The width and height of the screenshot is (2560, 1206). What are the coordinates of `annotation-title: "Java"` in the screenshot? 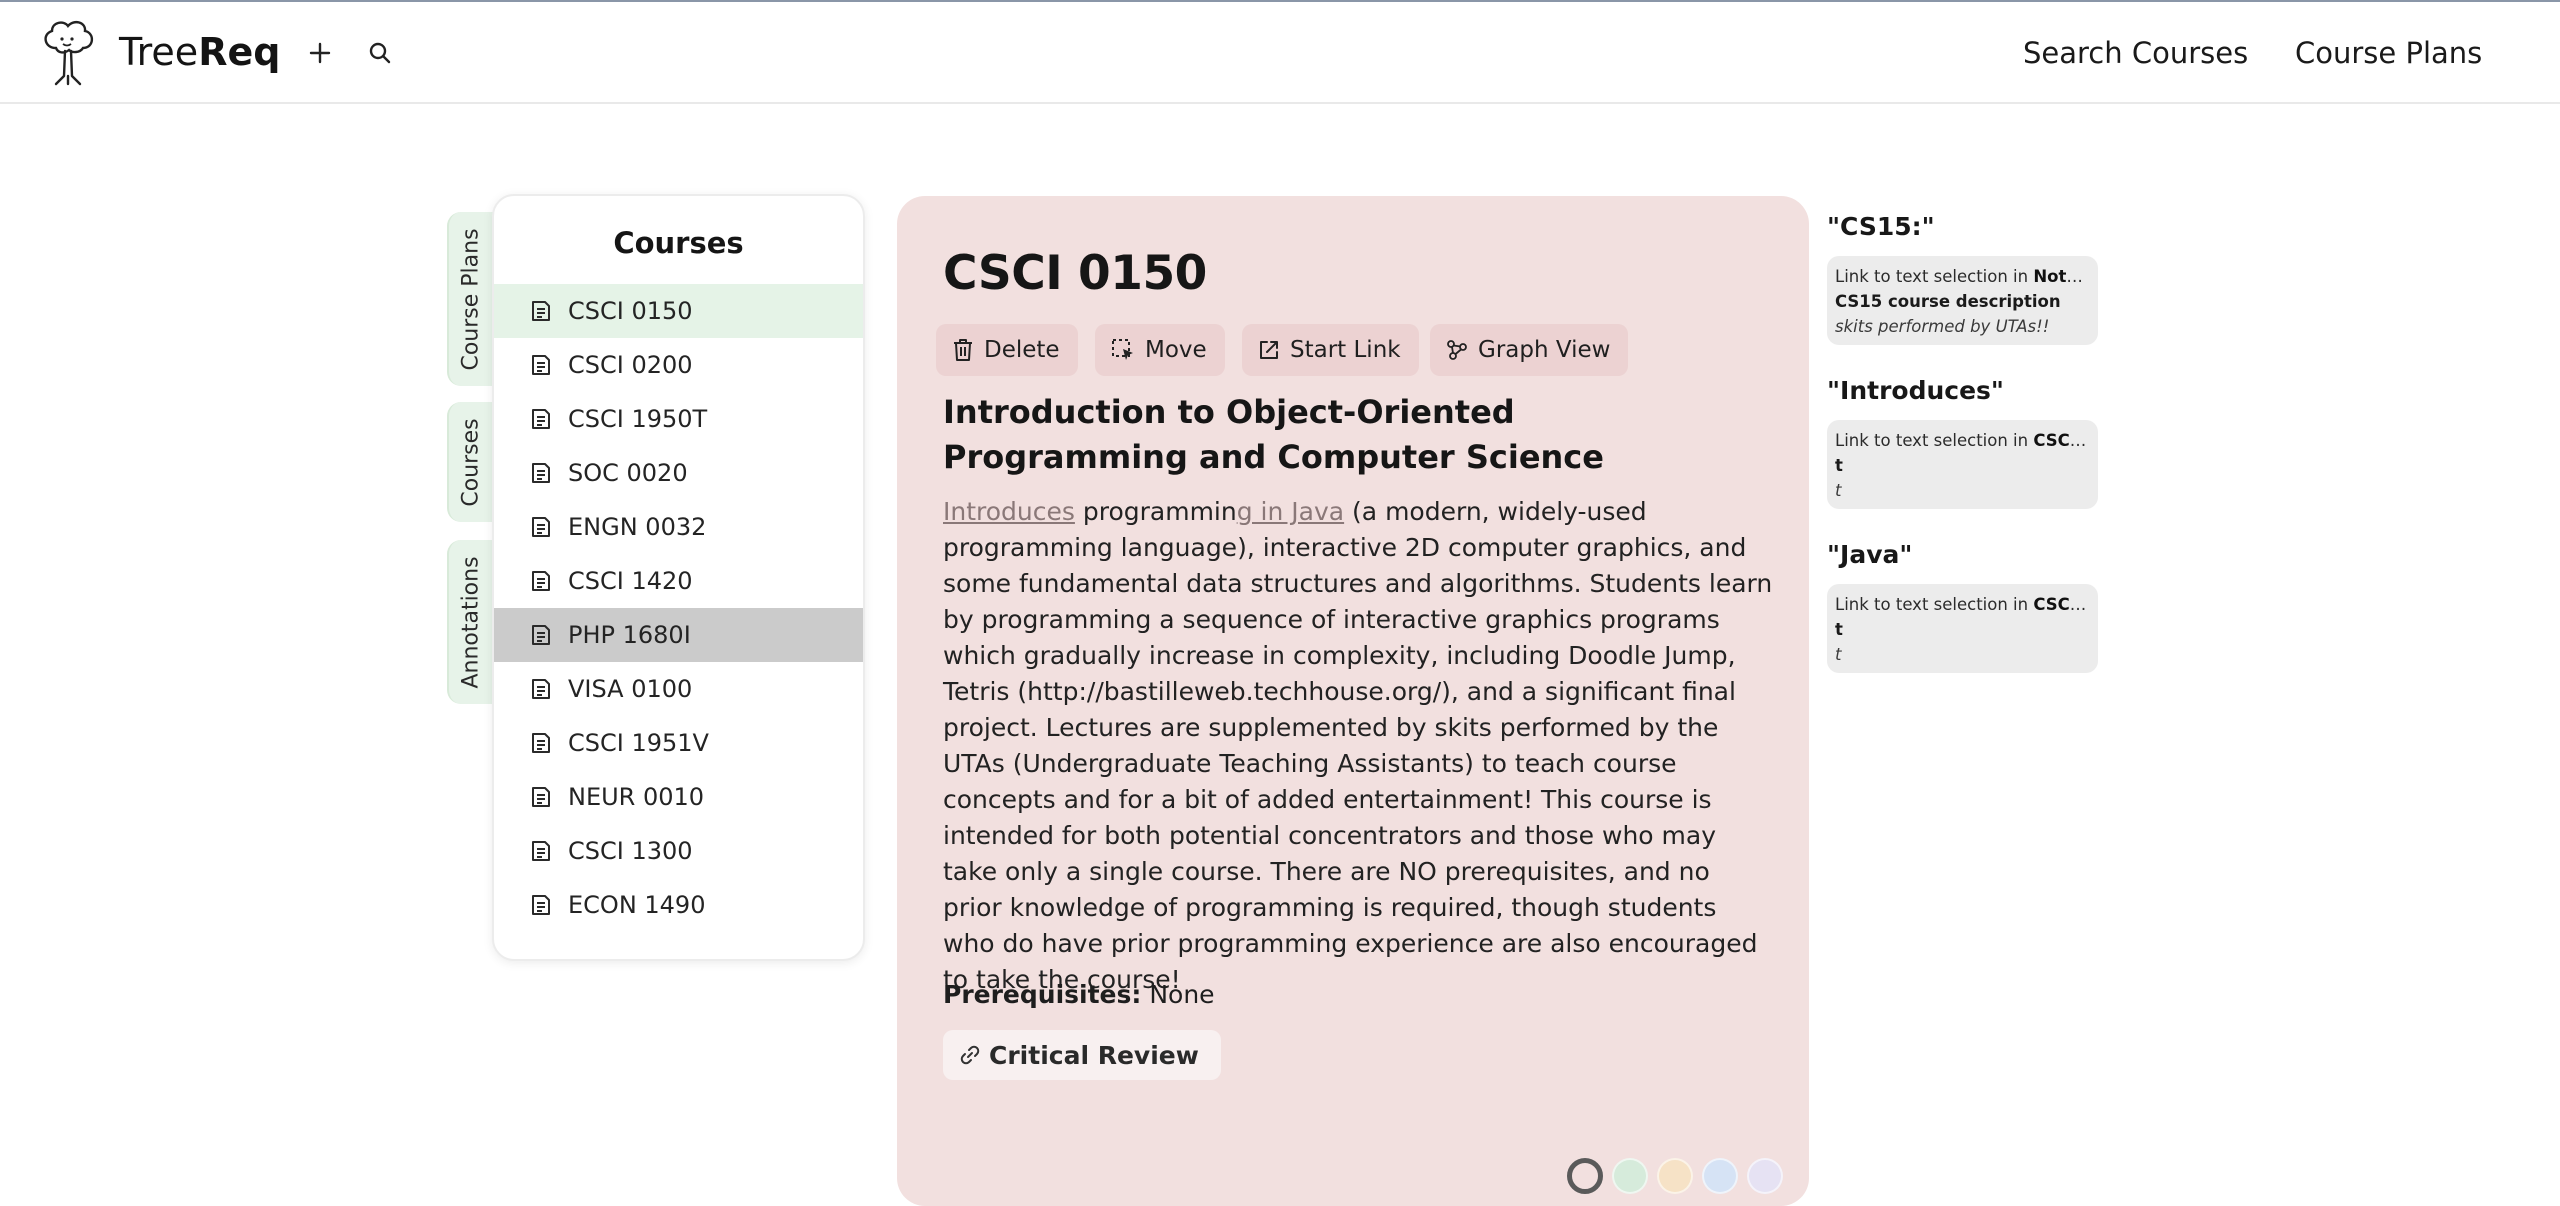 It's located at (1870, 554).